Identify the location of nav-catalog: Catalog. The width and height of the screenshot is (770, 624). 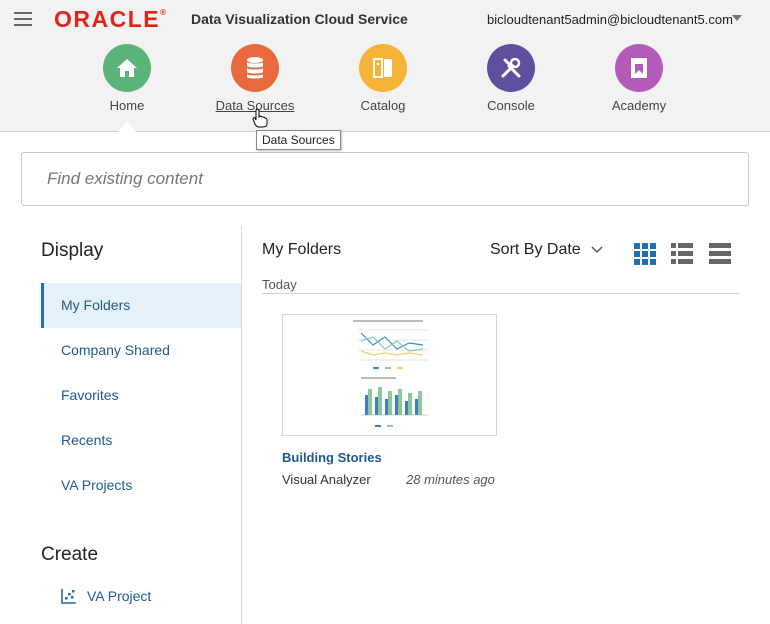
(383, 78).